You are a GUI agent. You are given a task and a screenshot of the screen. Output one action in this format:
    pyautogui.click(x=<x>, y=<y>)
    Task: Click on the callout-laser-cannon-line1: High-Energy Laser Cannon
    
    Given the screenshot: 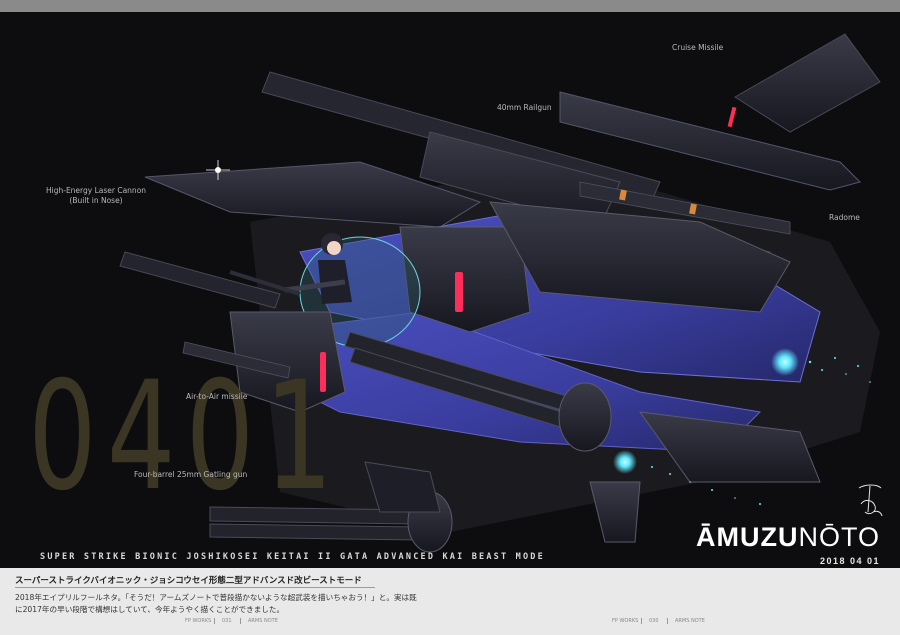 What is the action you would take?
    pyautogui.click(x=96, y=190)
    